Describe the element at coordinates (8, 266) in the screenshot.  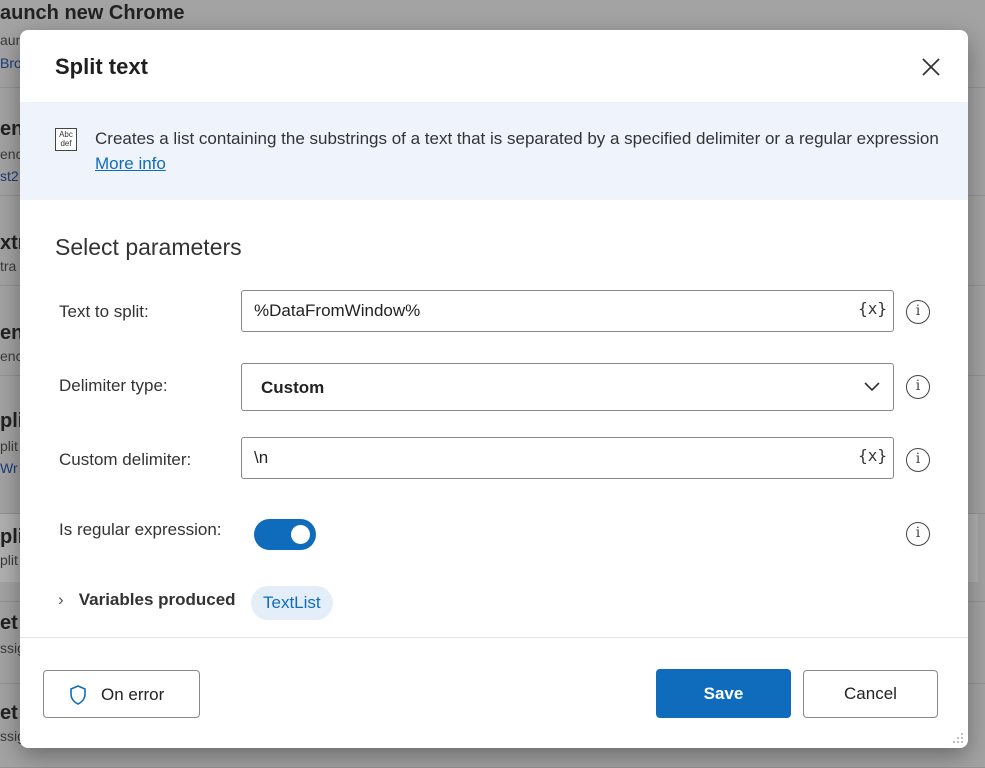
I see `bg-action-sub: tra` at that location.